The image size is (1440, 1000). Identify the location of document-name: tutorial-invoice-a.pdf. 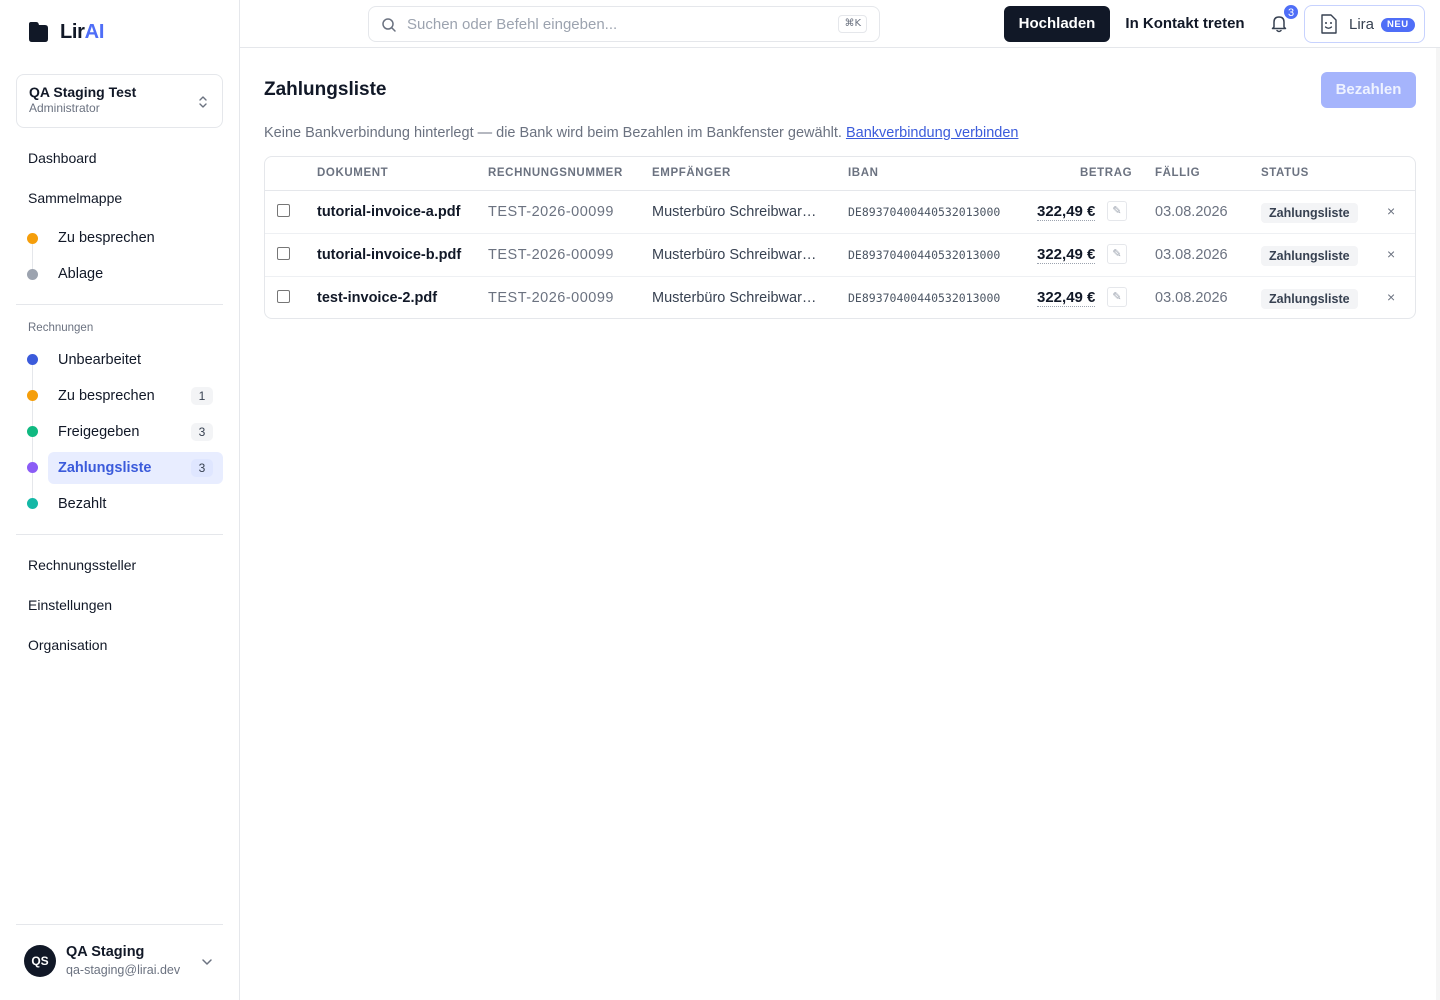
(388, 212).